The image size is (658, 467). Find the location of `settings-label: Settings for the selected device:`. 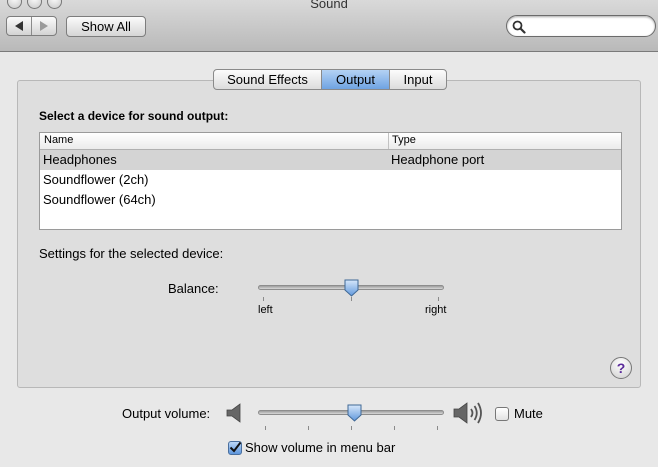

settings-label: Settings for the selected device: is located at coordinates (131, 253).